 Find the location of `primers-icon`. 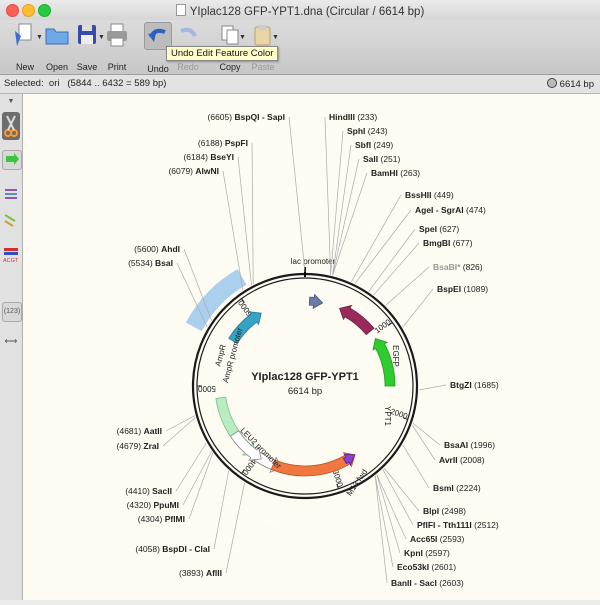

primers-icon is located at coordinates (11, 194).